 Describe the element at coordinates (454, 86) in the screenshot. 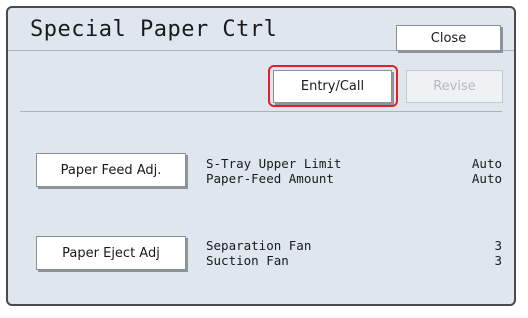

I see `revise-button: Revise` at that location.